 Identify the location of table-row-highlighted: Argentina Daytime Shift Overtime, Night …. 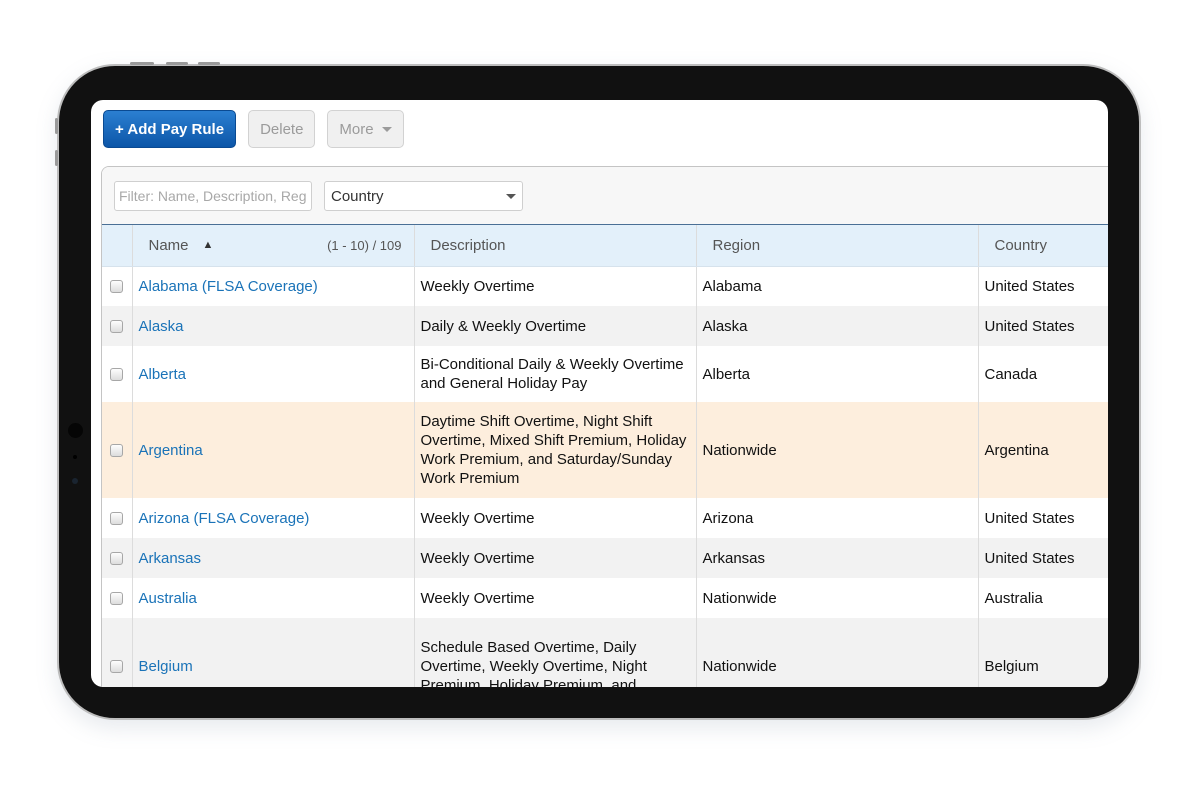
(605, 450).